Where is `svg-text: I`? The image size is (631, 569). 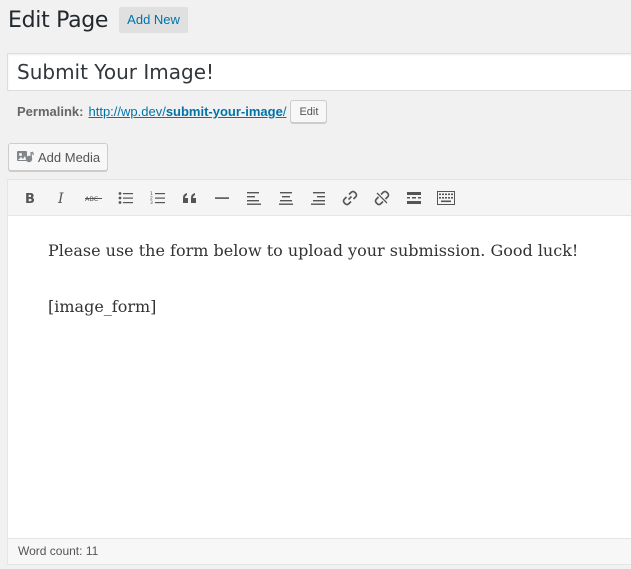 svg-text: I is located at coordinates (60, 198).